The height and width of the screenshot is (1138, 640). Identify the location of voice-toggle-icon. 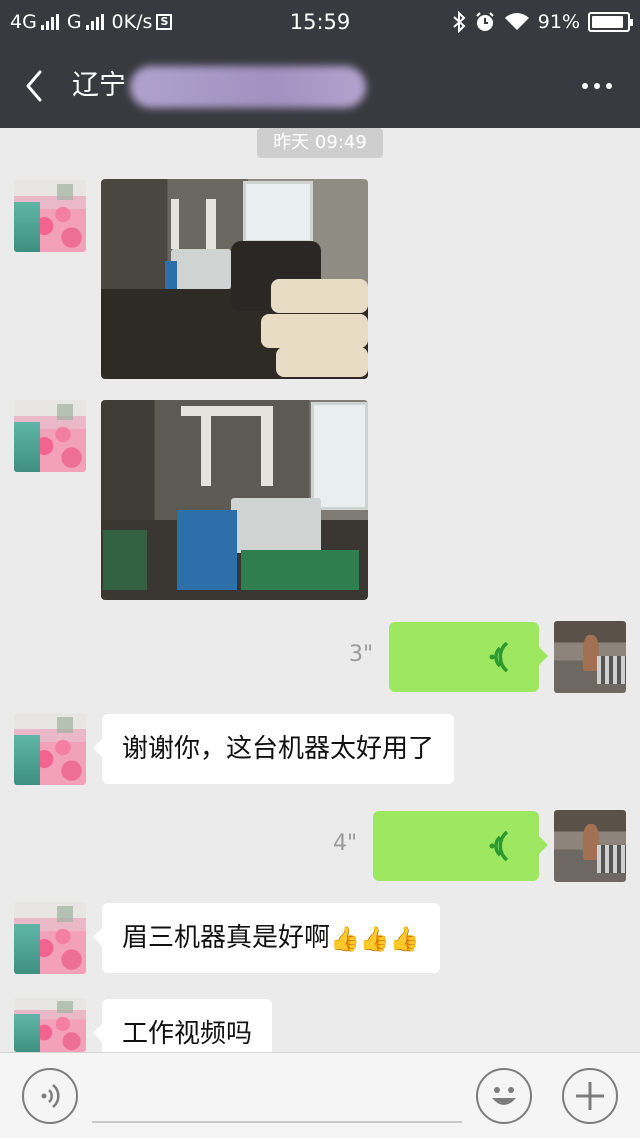
(50, 1096).